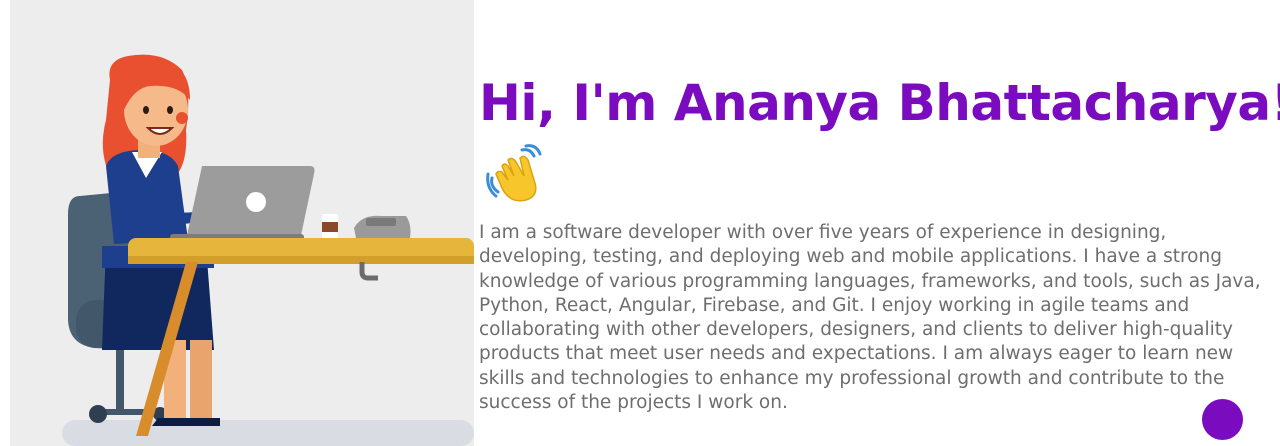 The width and height of the screenshot is (1280, 446). Describe the element at coordinates (1222, 419) in the screenshot. I see `floating-action-button` at that location.